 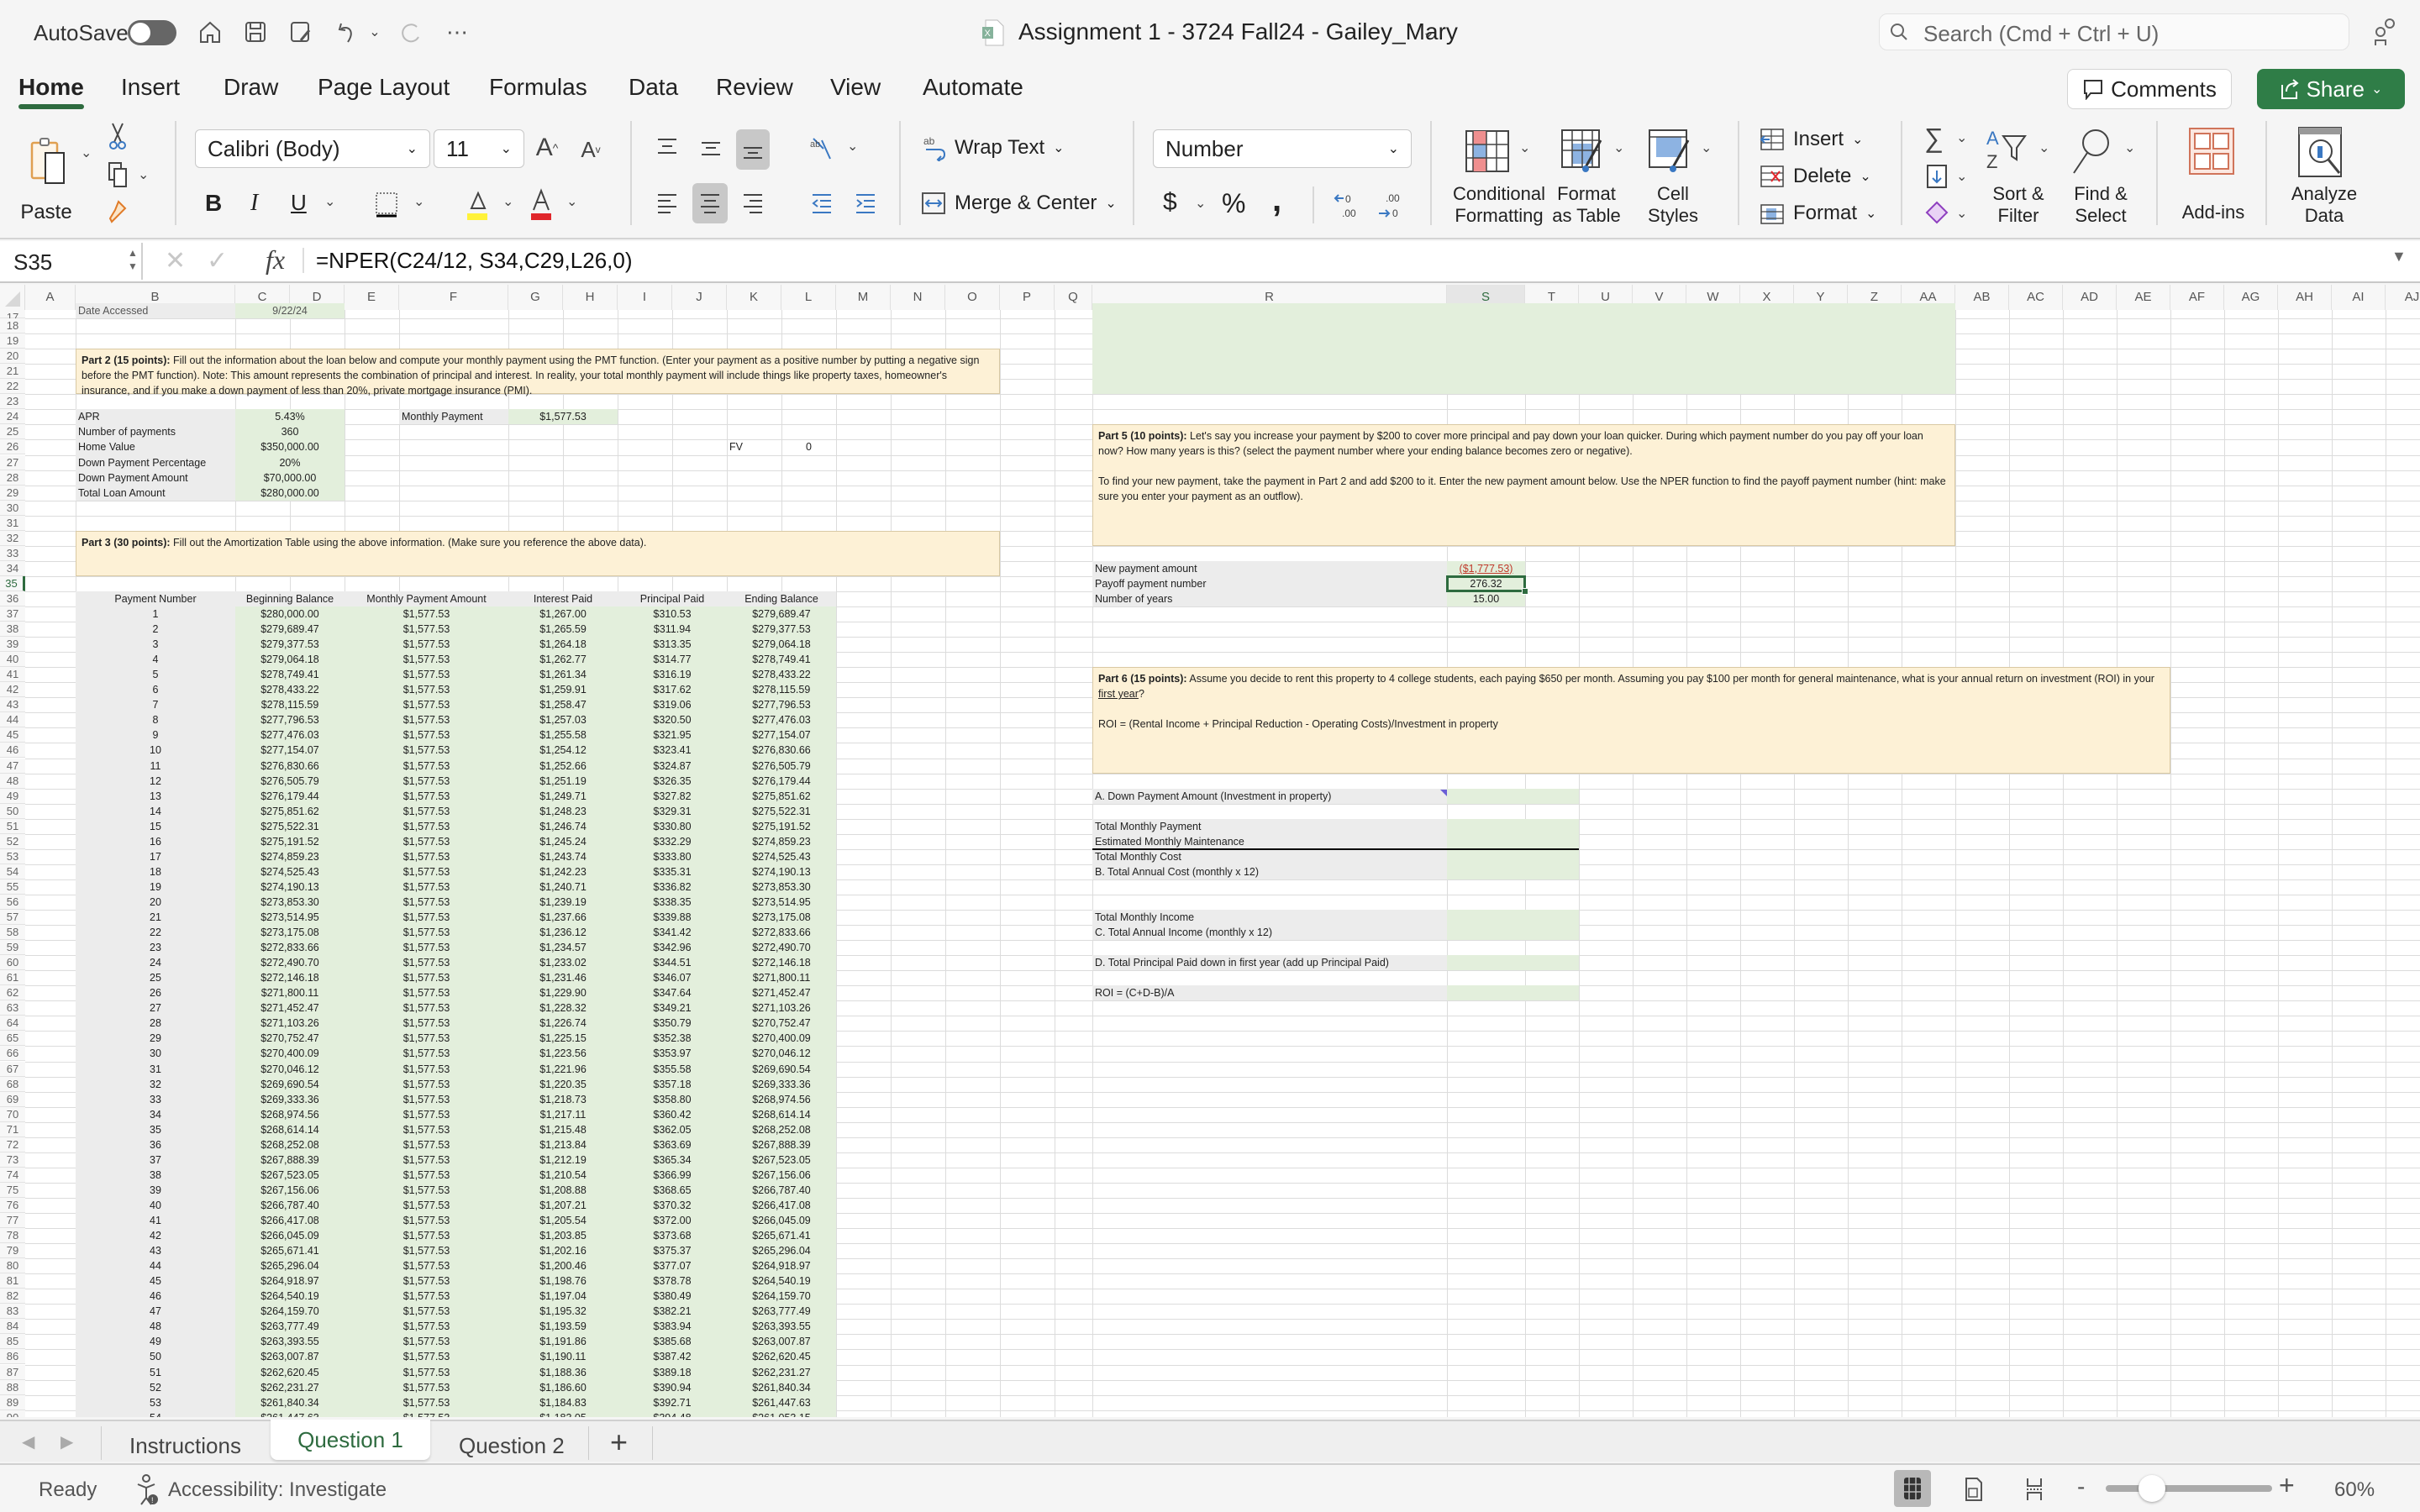 I want to click on amortization-cell: $278,115.59, so click(x=290, y=704).